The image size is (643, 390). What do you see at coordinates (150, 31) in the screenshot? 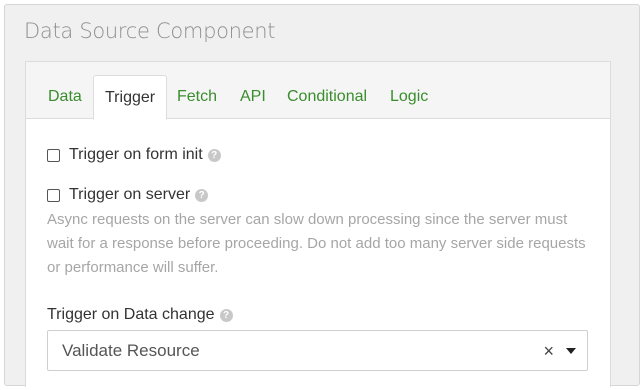
I see `page-title: Data Source Component` at bounding box center [150, 31].